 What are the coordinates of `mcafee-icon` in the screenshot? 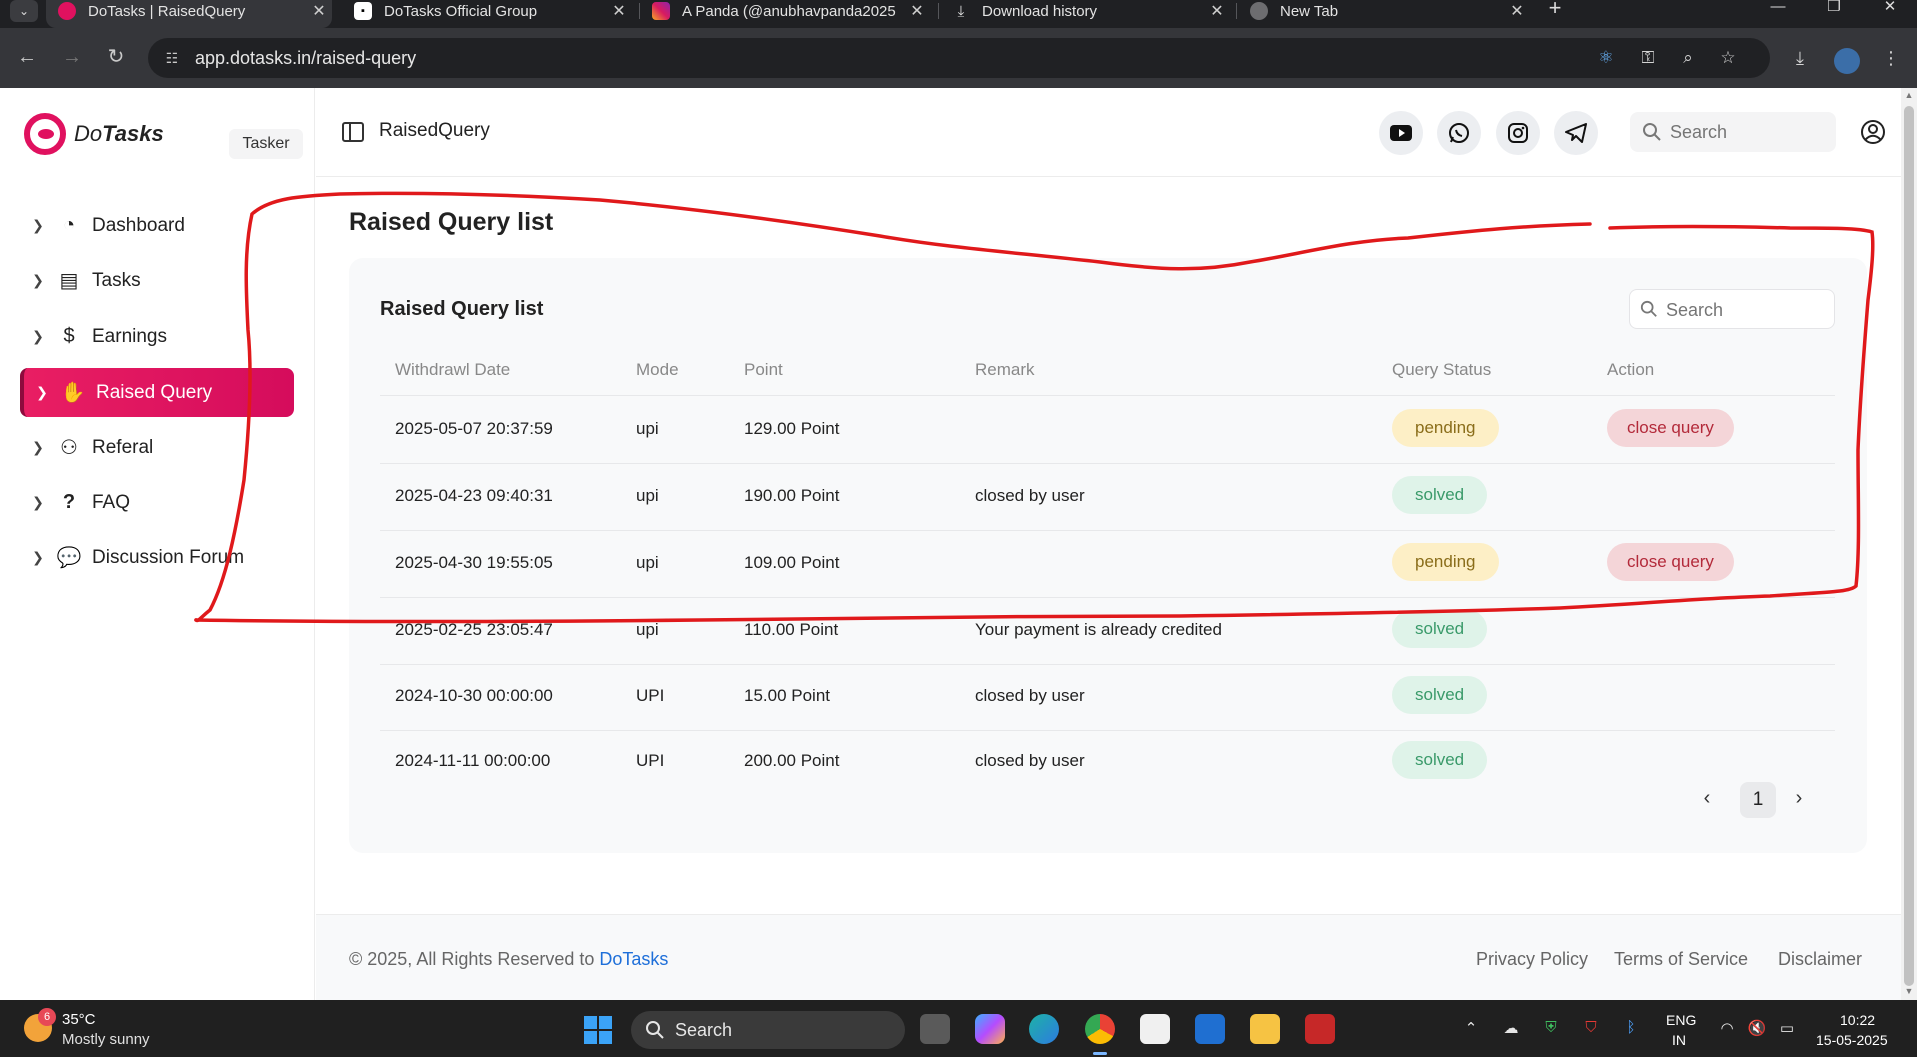 It's located at (1320, 1029).